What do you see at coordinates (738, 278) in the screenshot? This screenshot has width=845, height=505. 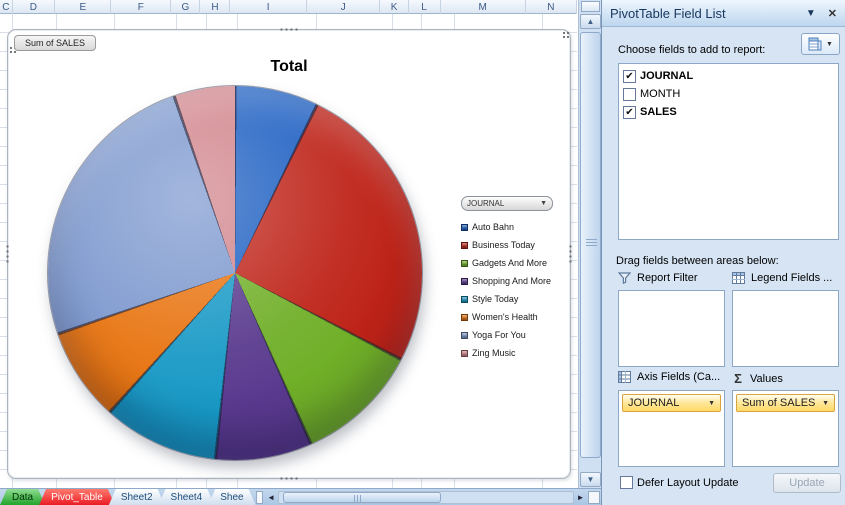 I see `table-columns-icon` at bounding box center [738, 278].